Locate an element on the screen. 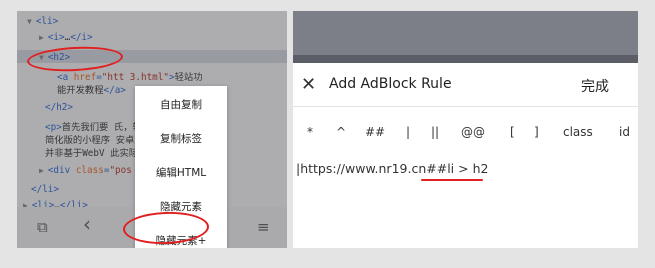  dialog-header: ✕ Add AdBlock Rule 完成 is located at coordinates (465, 85).